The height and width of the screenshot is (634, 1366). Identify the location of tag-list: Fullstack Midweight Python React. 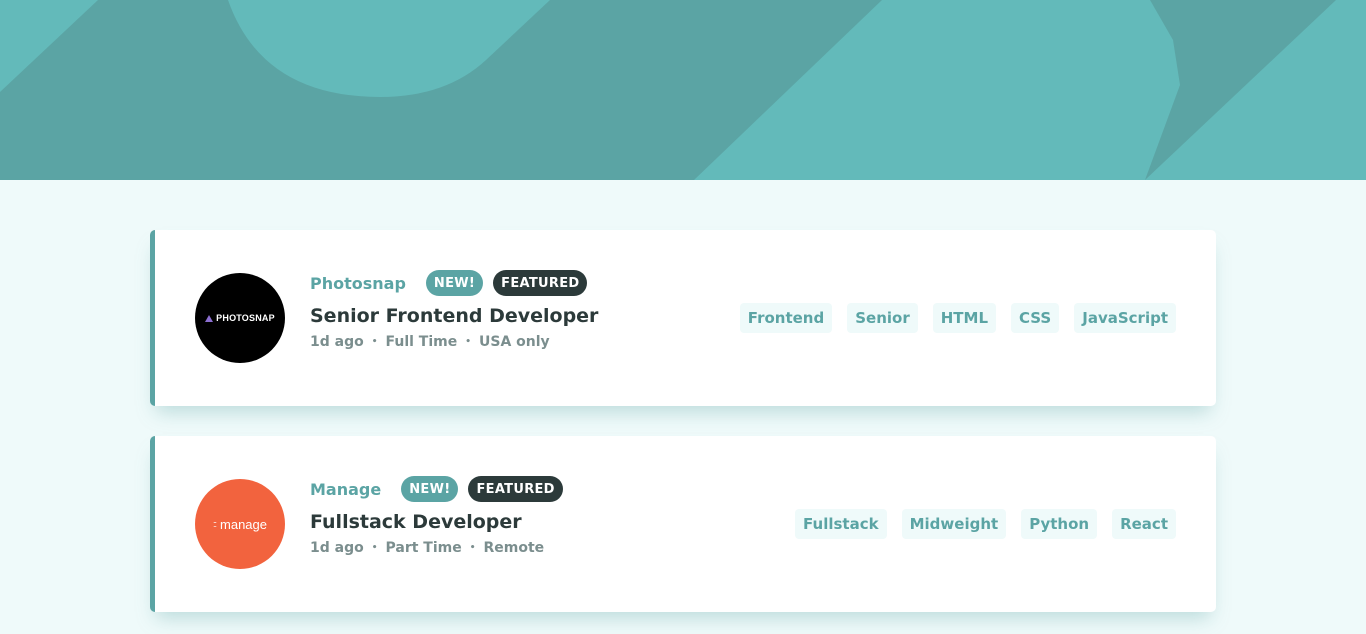
(978, 524).